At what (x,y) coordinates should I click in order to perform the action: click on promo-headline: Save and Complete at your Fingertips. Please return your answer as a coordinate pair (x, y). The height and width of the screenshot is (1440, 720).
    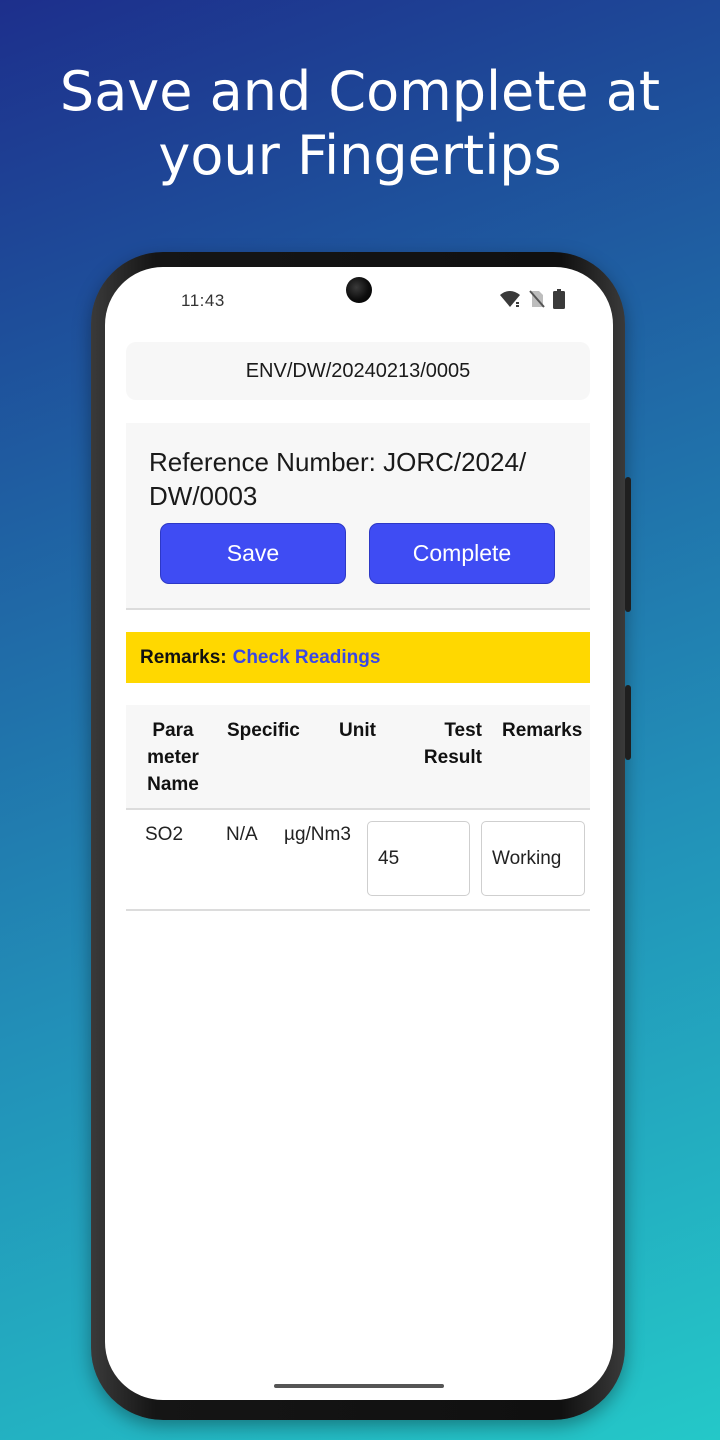
    Looking at the image, I should click on (360, 124).